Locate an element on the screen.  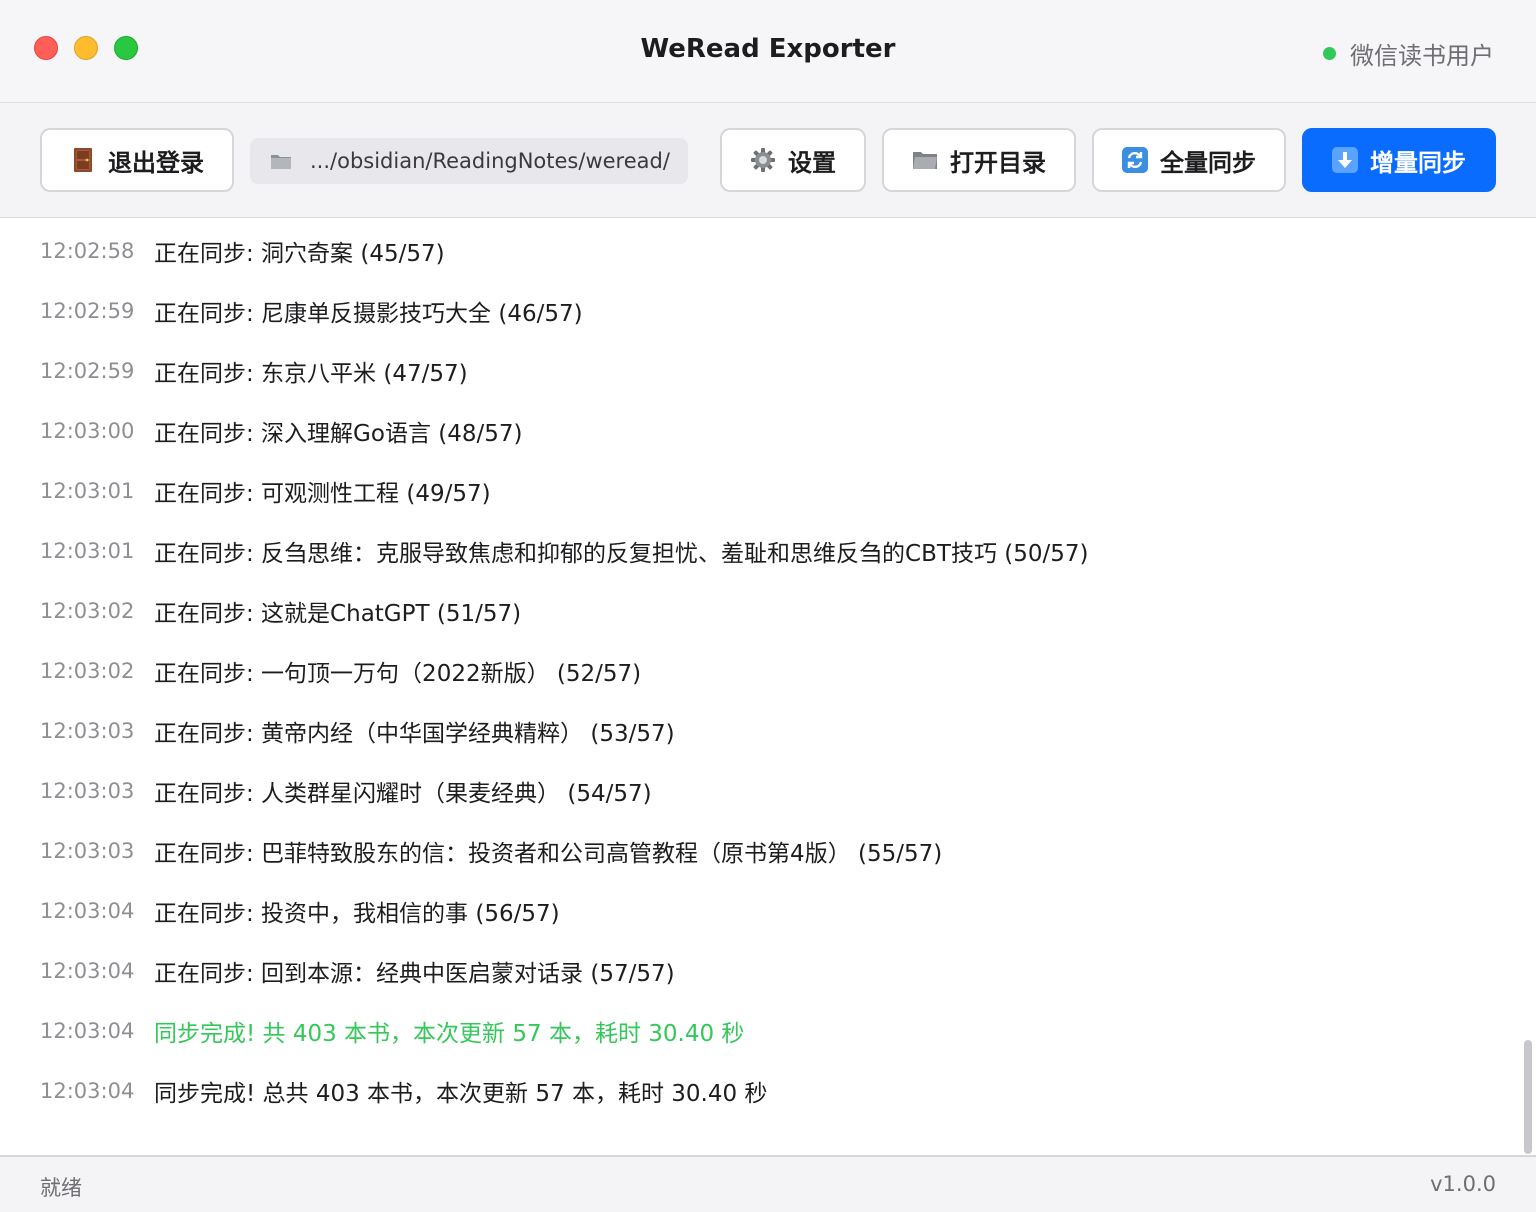
settings-button: 设置 is located at coordinates (793, 160).